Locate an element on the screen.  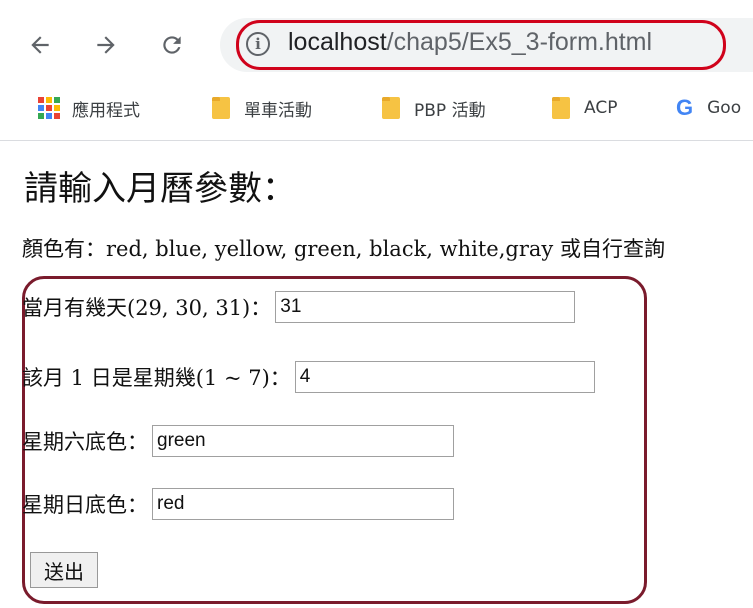
bookmark-apps: 應用程式 is located at coordinates (89, 108).